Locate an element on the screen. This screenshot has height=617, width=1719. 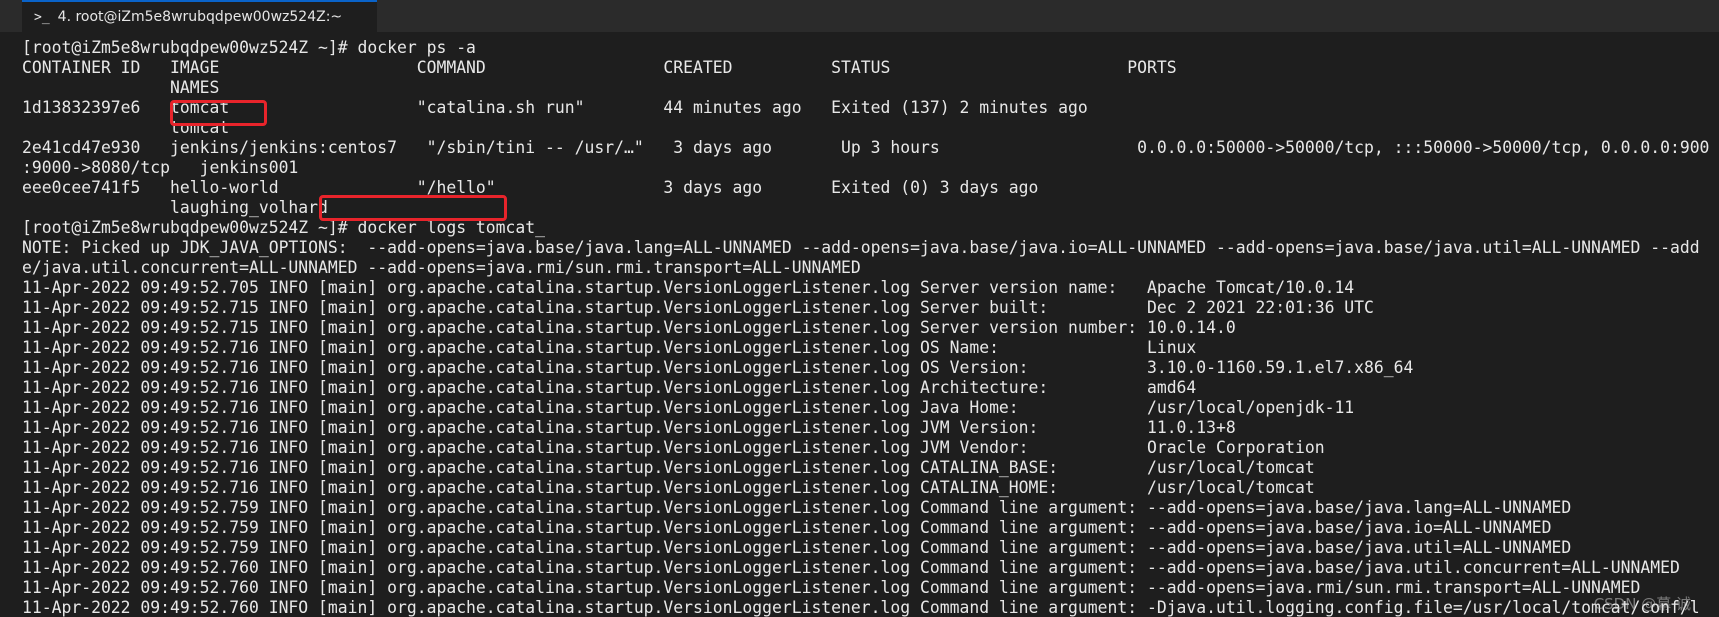
terminal-line: :9000->8080/tcp jenkins001 is located at coordinates (160, 167).